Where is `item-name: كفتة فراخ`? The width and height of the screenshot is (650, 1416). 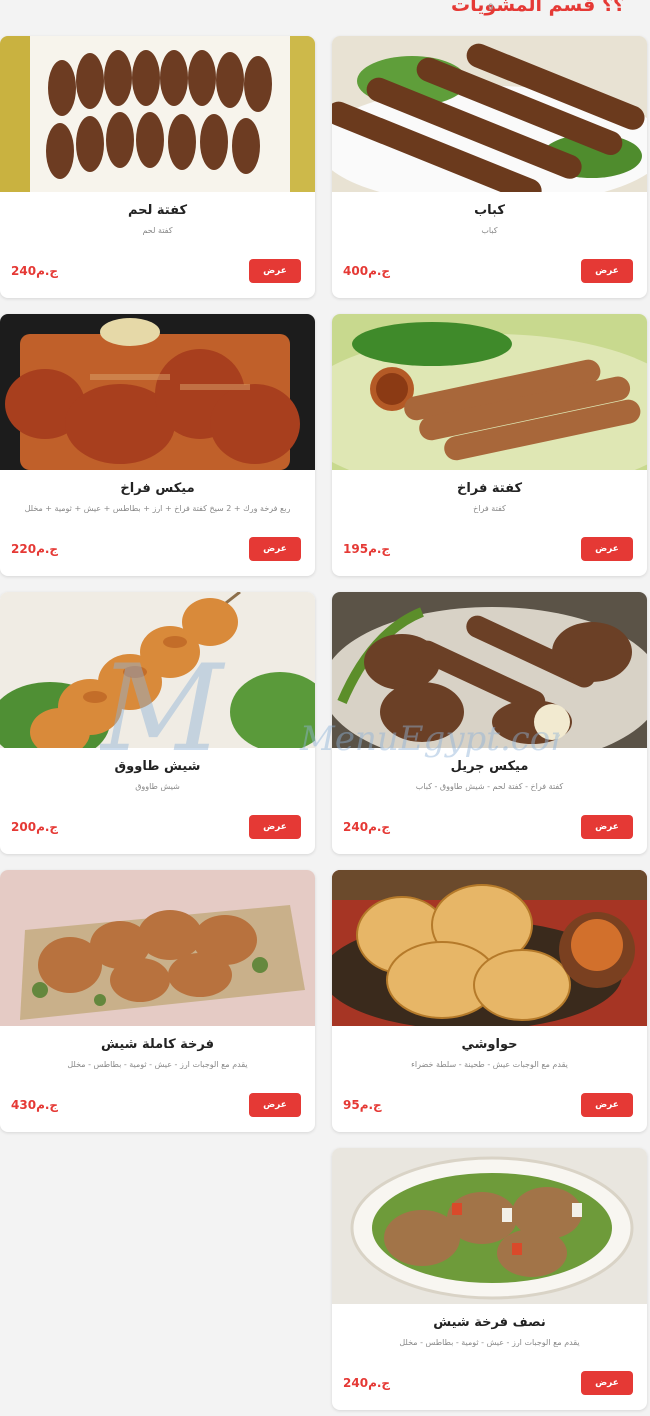
item-name: كفتة فراخ is located at coordinates (489, 488).